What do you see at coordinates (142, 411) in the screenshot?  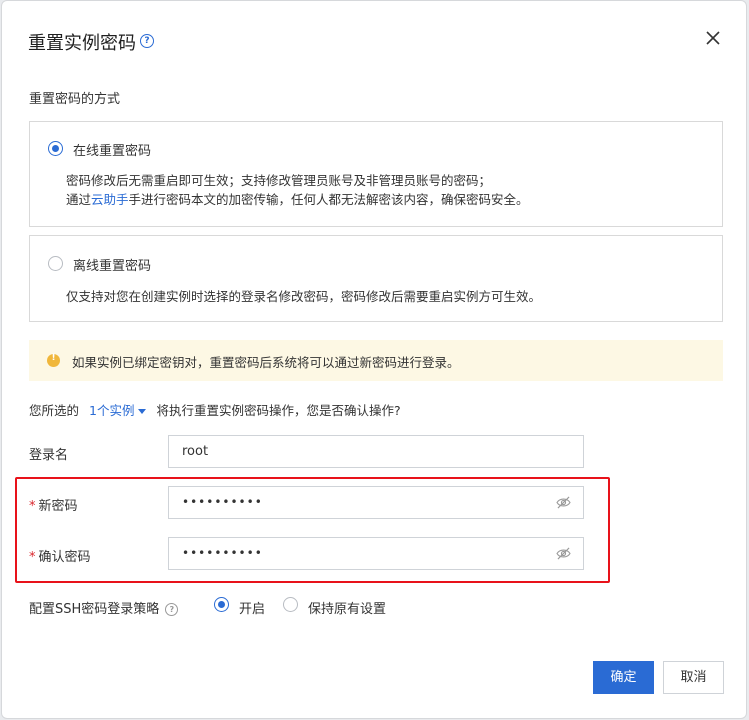 I see `chevron-down-icon` at bounding box center [142, 411].